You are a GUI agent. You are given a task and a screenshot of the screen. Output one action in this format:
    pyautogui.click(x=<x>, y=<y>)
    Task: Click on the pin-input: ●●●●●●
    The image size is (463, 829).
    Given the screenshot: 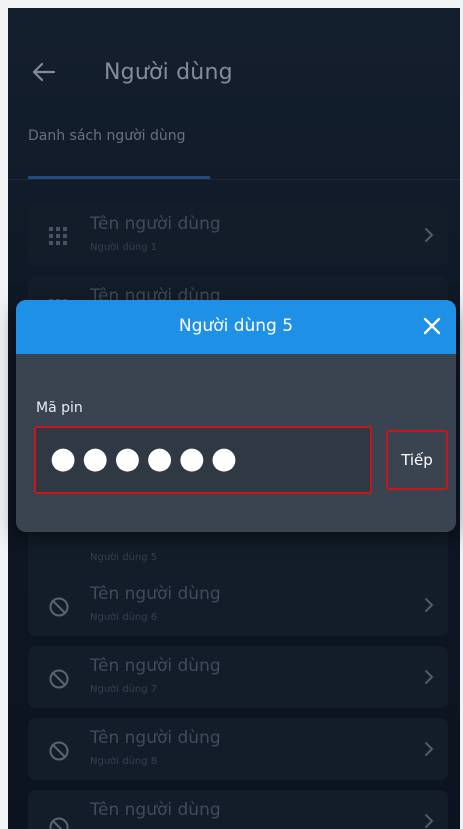 What is the action you would take?
    pyautogui.click(x=203, y=460)
    